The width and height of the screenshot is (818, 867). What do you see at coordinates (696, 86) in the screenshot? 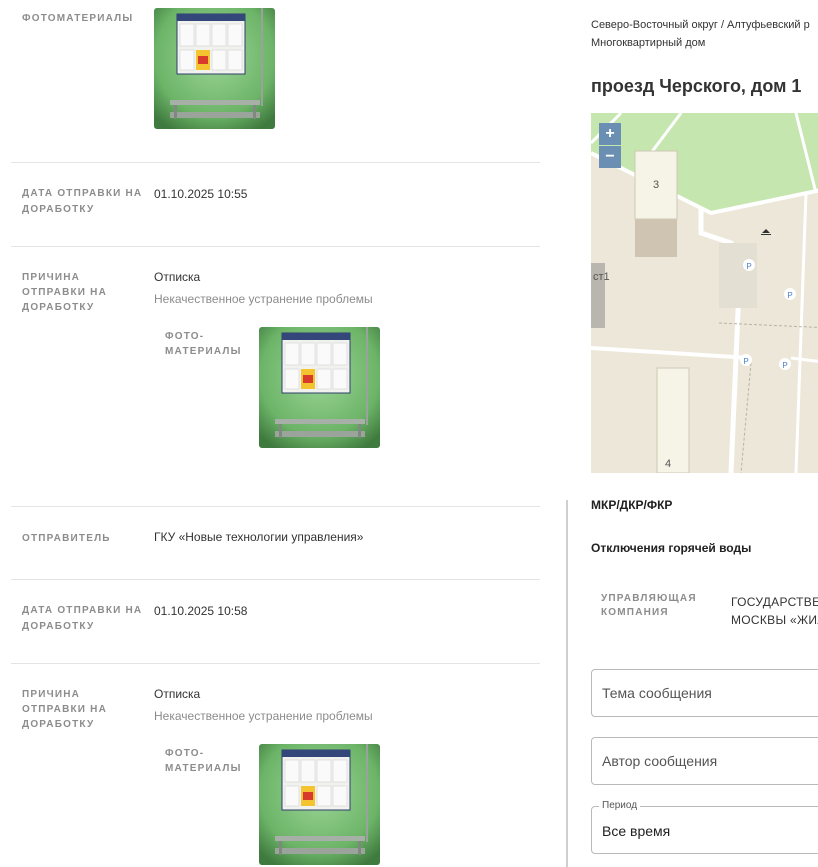
I see `page-title: проезд Черского, дом 1` at bounding box center [696, 86].